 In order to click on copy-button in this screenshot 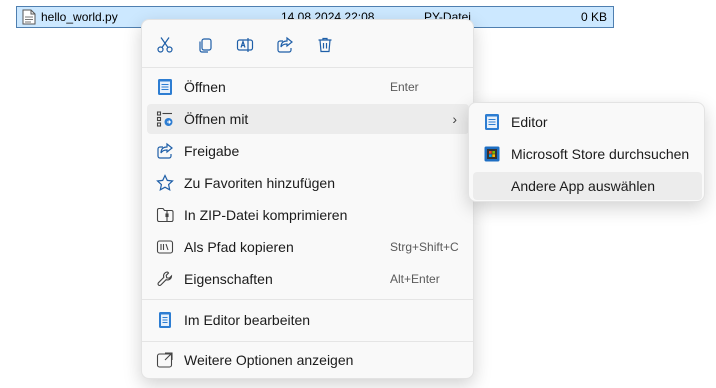, I will do `click(205, 47)`.